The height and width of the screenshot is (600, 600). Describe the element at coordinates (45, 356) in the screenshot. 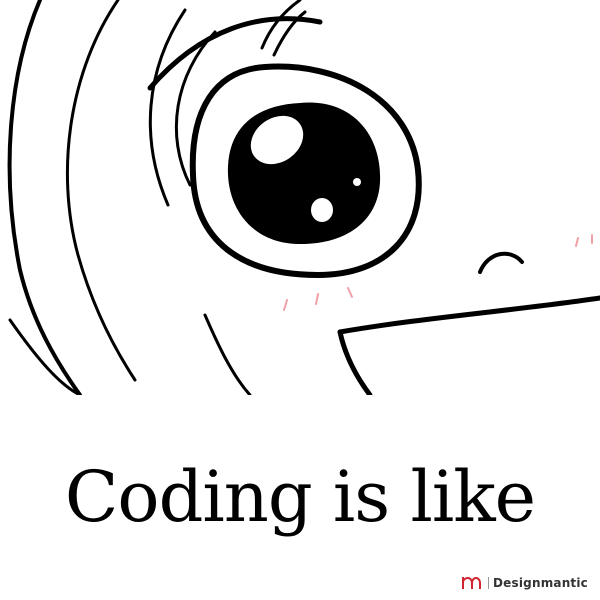

I see `cheek-stroke` at that location.